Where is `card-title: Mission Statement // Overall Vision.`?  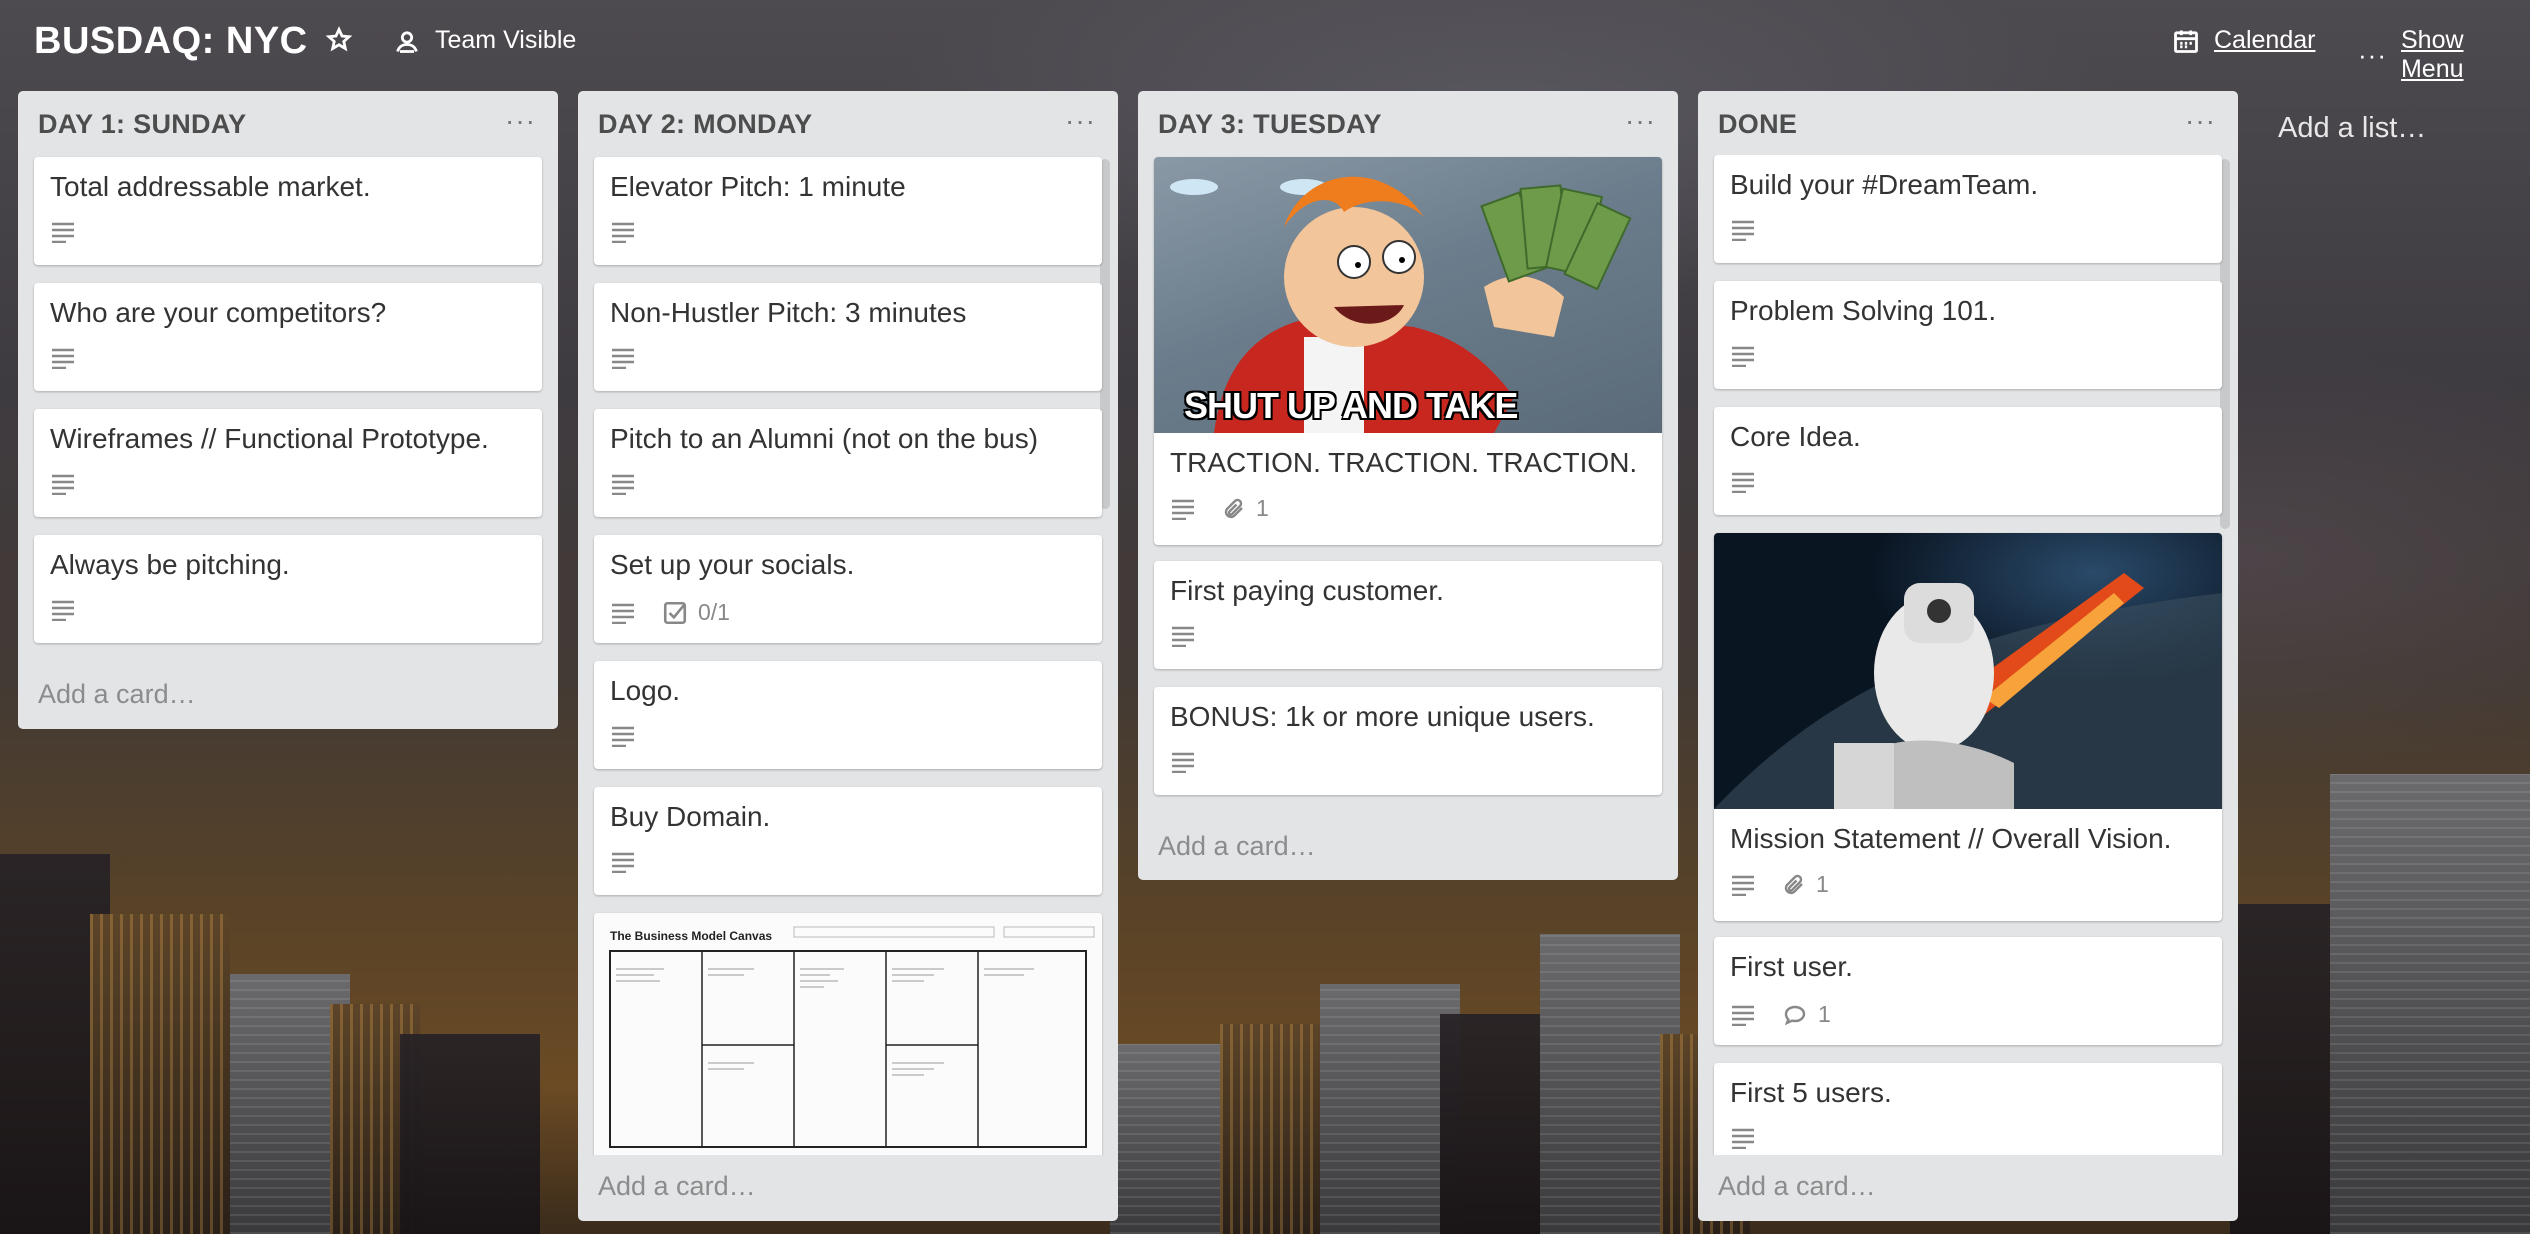
card-title: Mission Statement // Overall Vision. is located at coordinates (1951, 838).